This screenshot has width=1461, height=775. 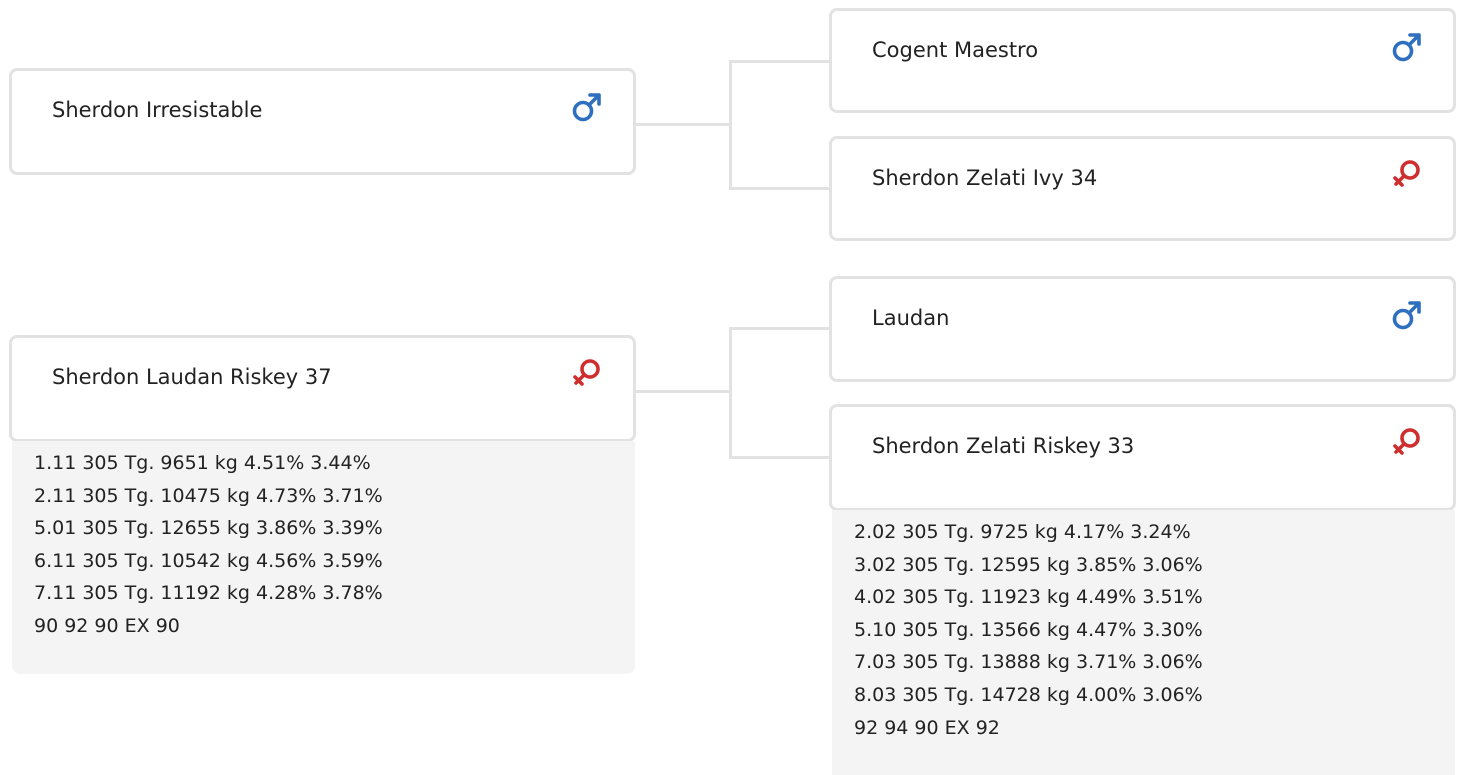 I want to click on stats-line: 90 92 90 EX 90, so click(x=107, y=625).